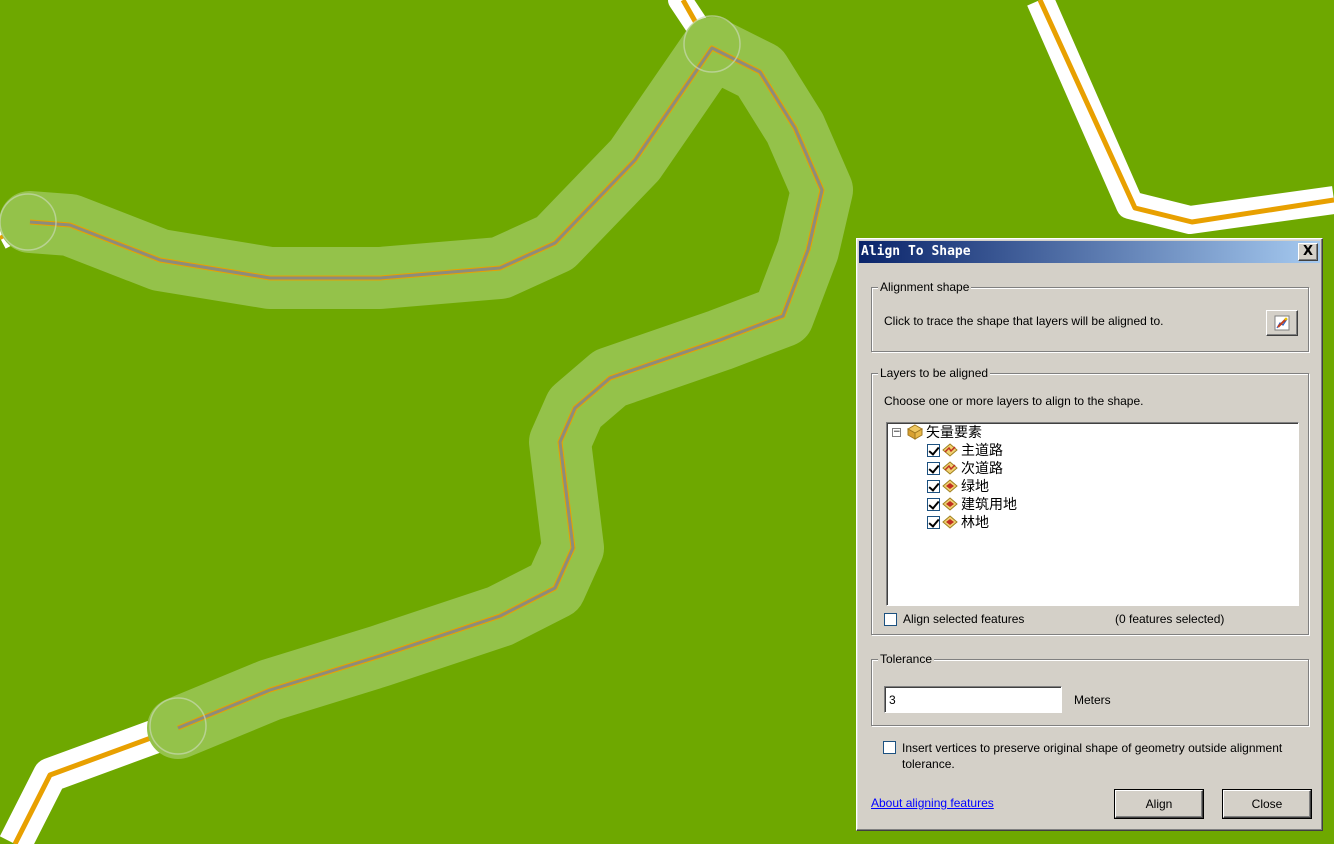 The image size is (1334, 844). Describe the element at coordinates (1092, 514) in the screenshot. I see `layers-tree: − 矢量要素 主道路 次道路 绿地 建筑用地 林地` at that location.